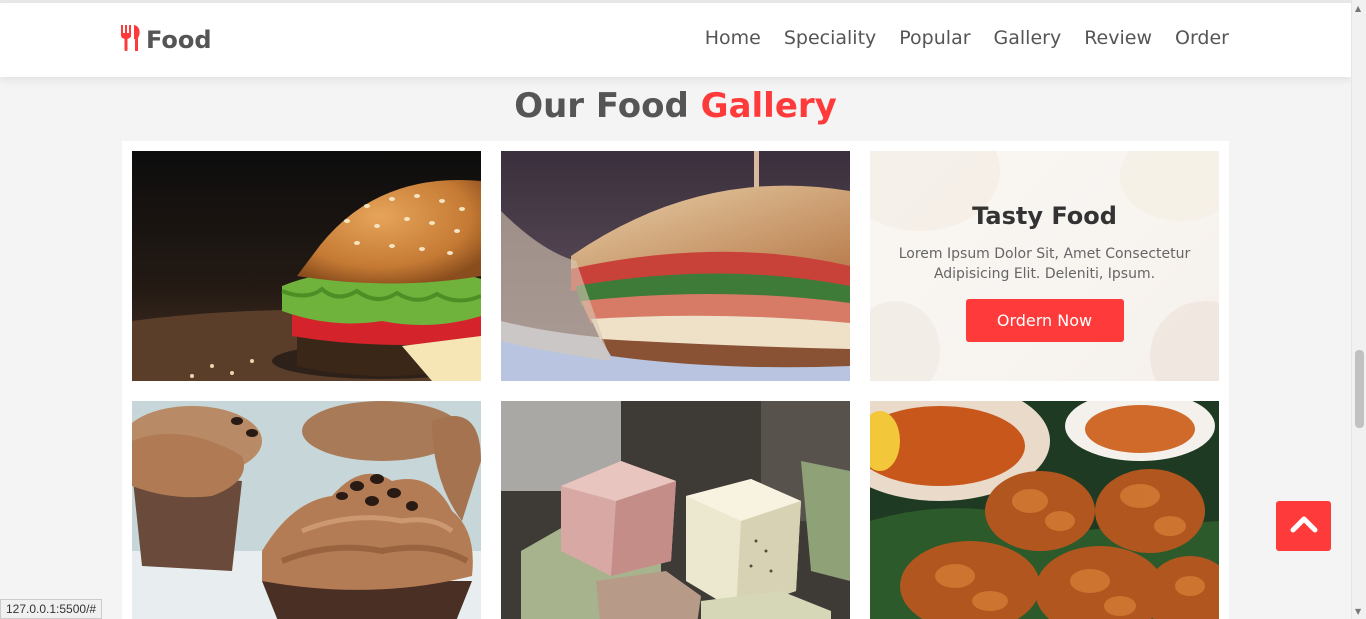  Describe the element at coordinates (1118, 38) in the screenshot. I see `nav-review: Review` at that location.